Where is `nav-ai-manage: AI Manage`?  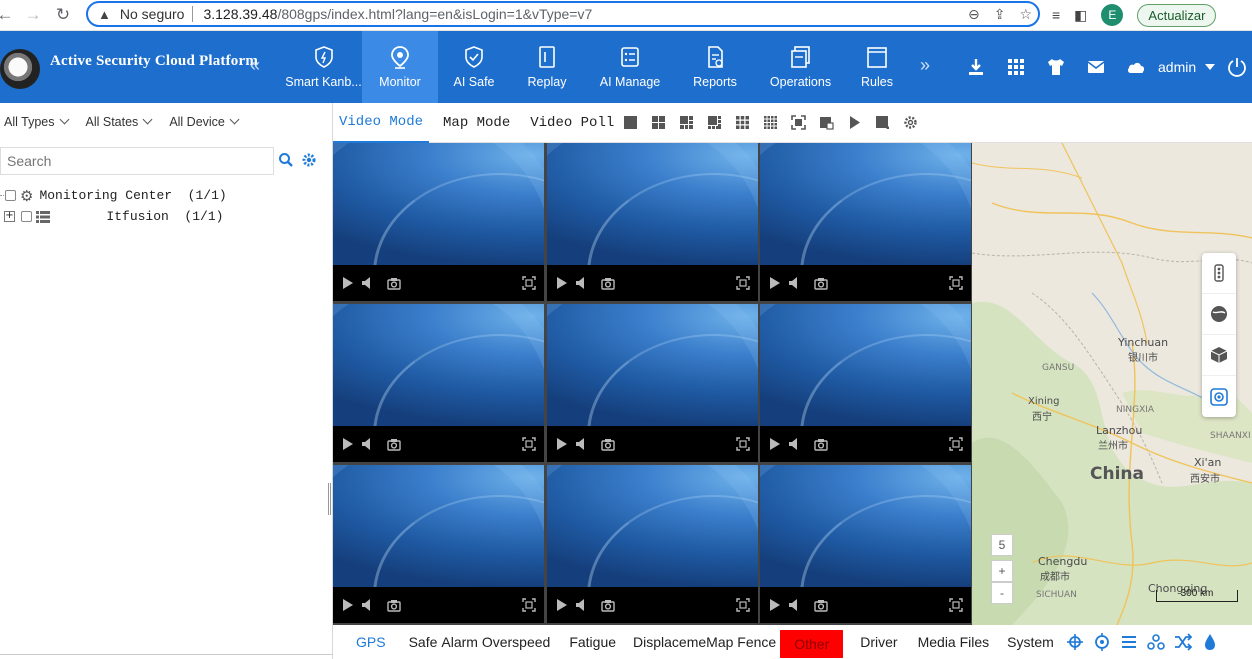
nav-ai-manage: AI Manage is located at coordinates (630, 67).